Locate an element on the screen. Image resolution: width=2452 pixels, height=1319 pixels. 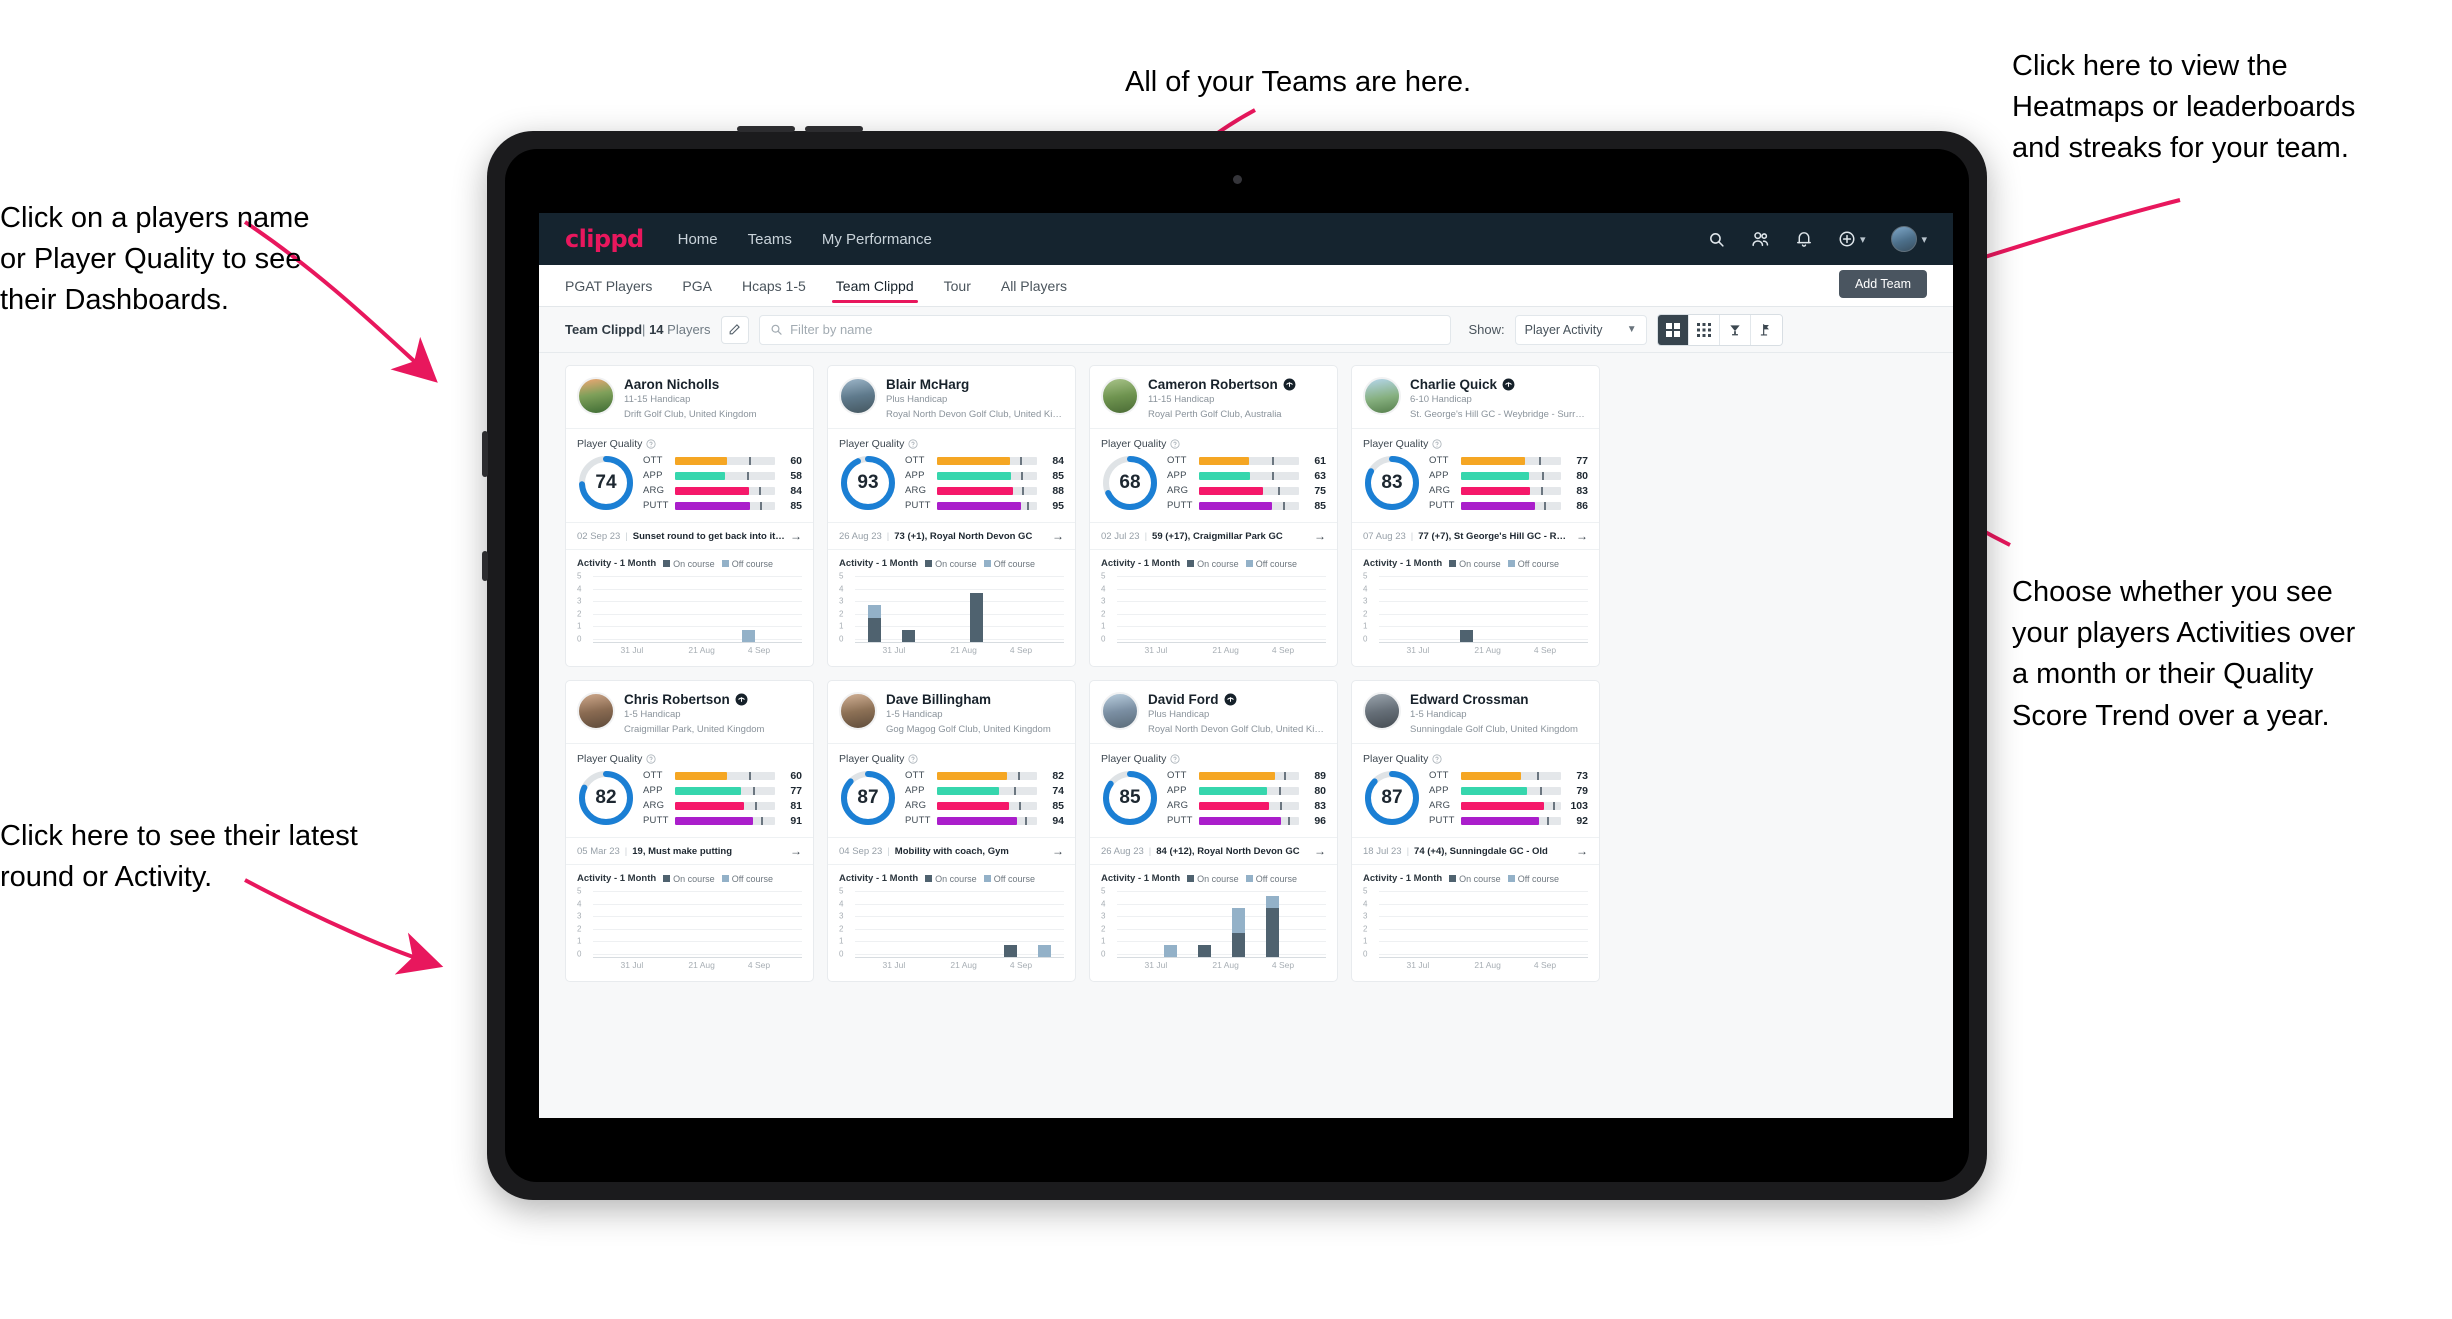
pencil-icon is located at coordinates (734, 329).